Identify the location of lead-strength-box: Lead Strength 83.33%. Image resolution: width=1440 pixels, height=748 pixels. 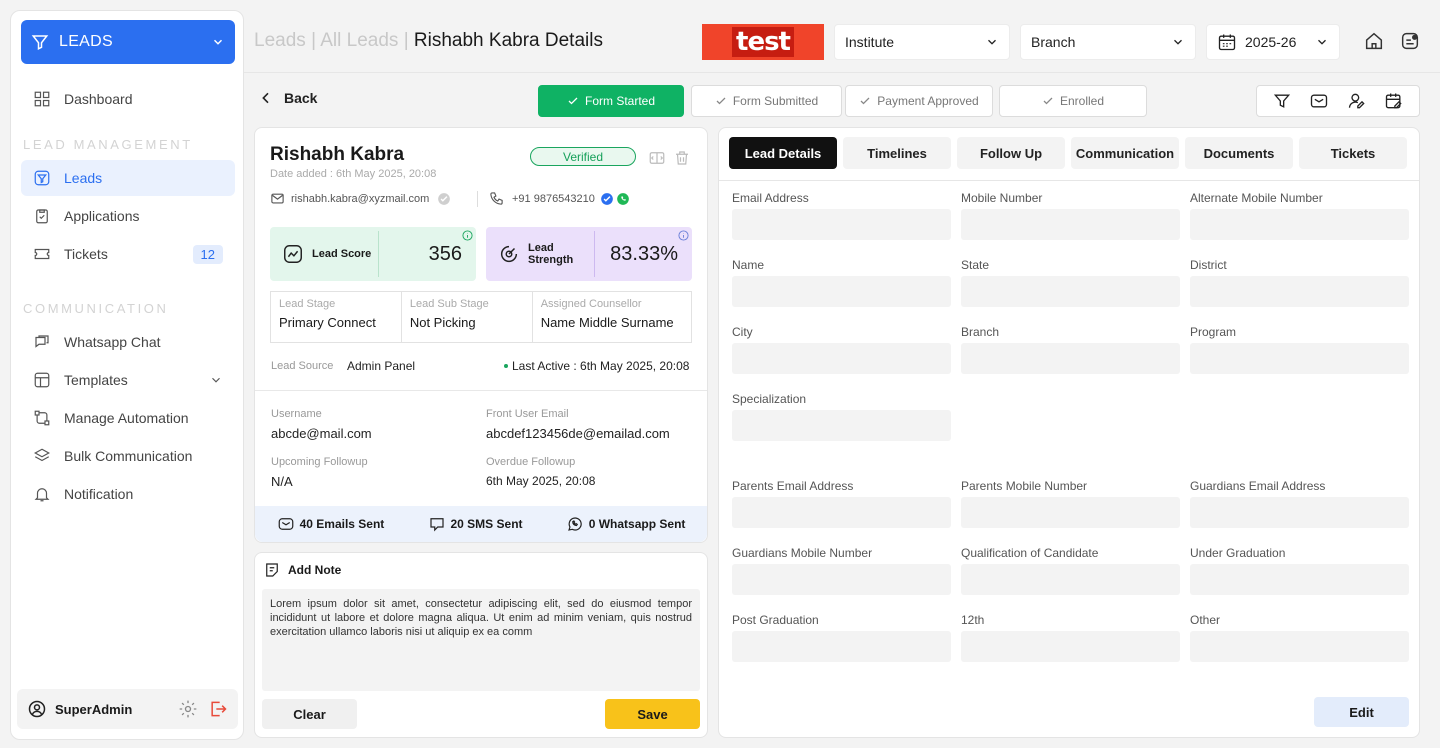
(589, 254).